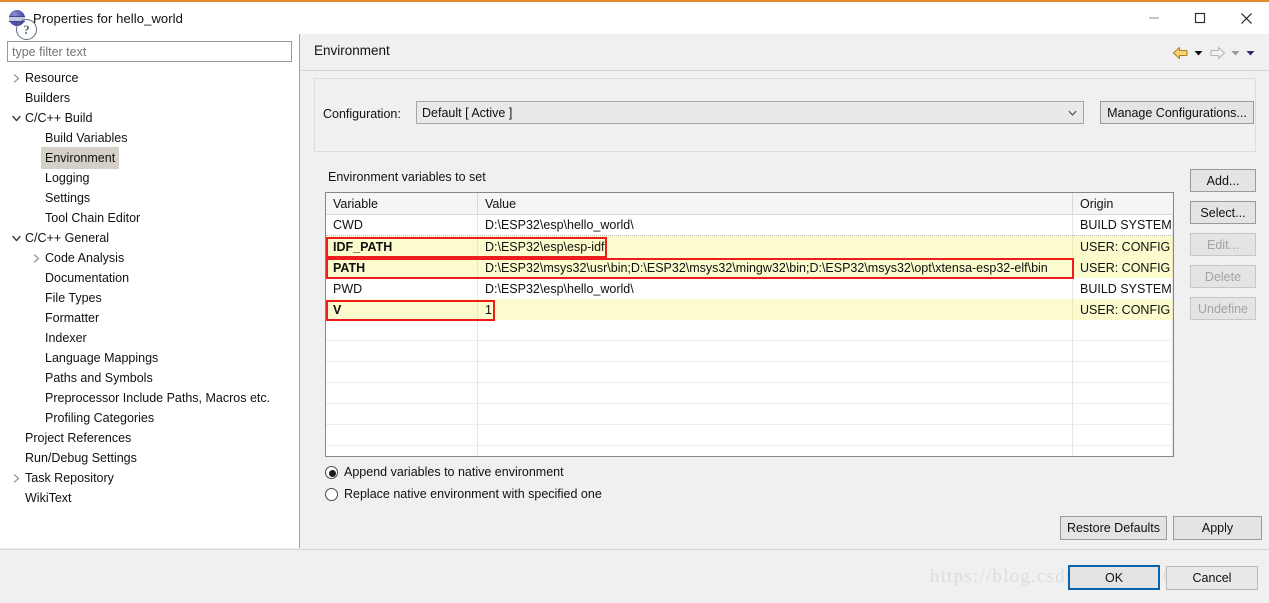 Image resolution: width=1269 pixels, height=603 pixels. What do you see at coordinates (402, 309) in the screenshot?
I see `cell-variable: V` at bounding box center [402, 309].